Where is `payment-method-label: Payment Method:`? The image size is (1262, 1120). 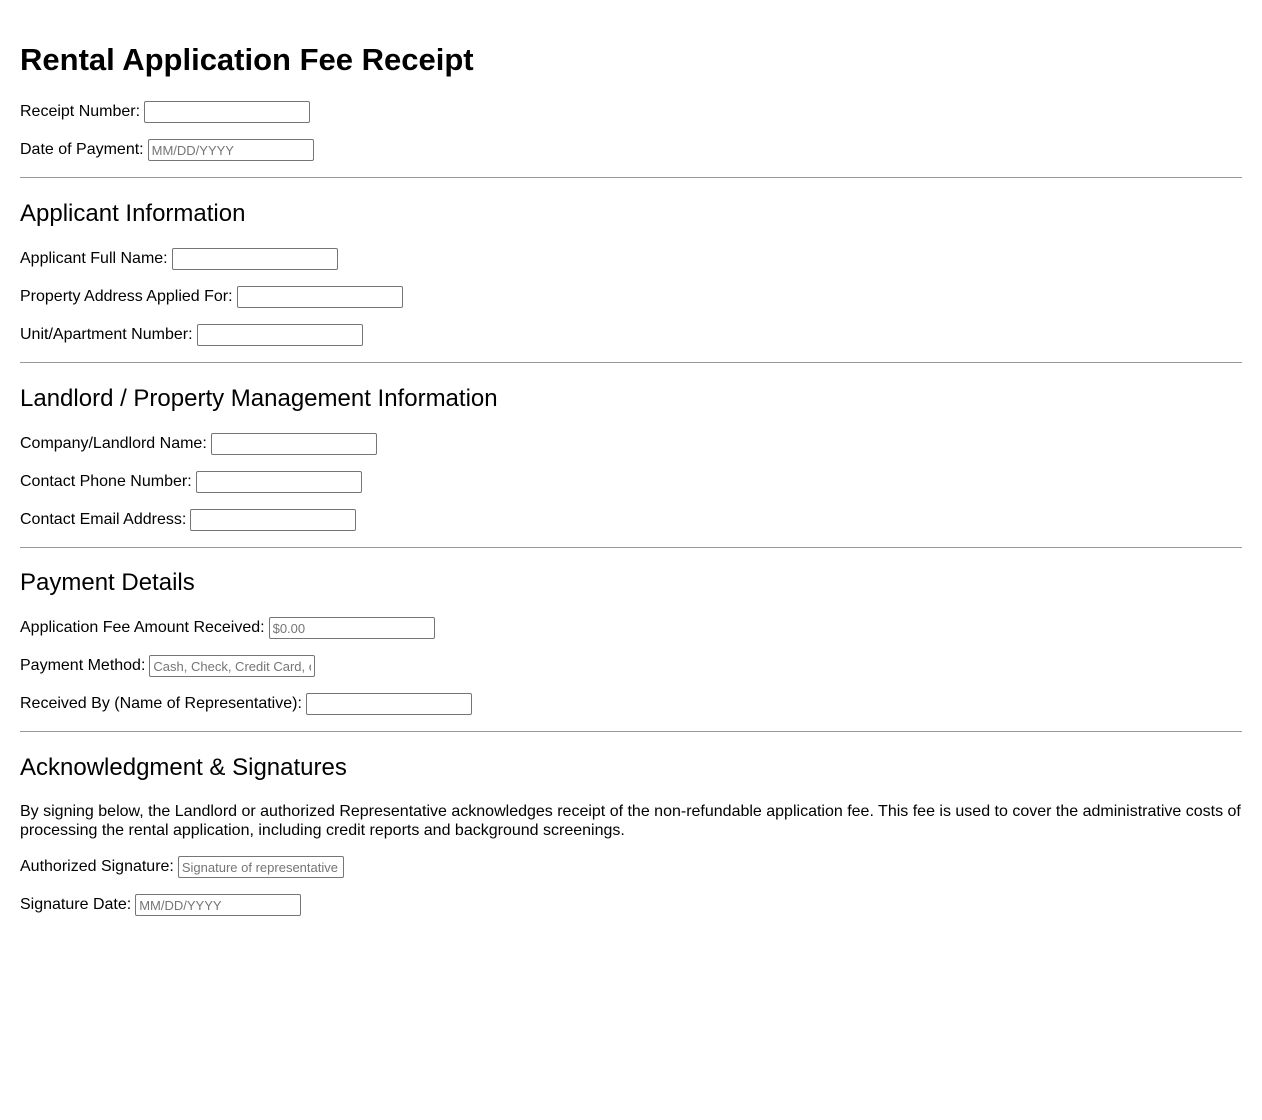
payment-method-label: Payment Method: is located at coordinates (83, 665).